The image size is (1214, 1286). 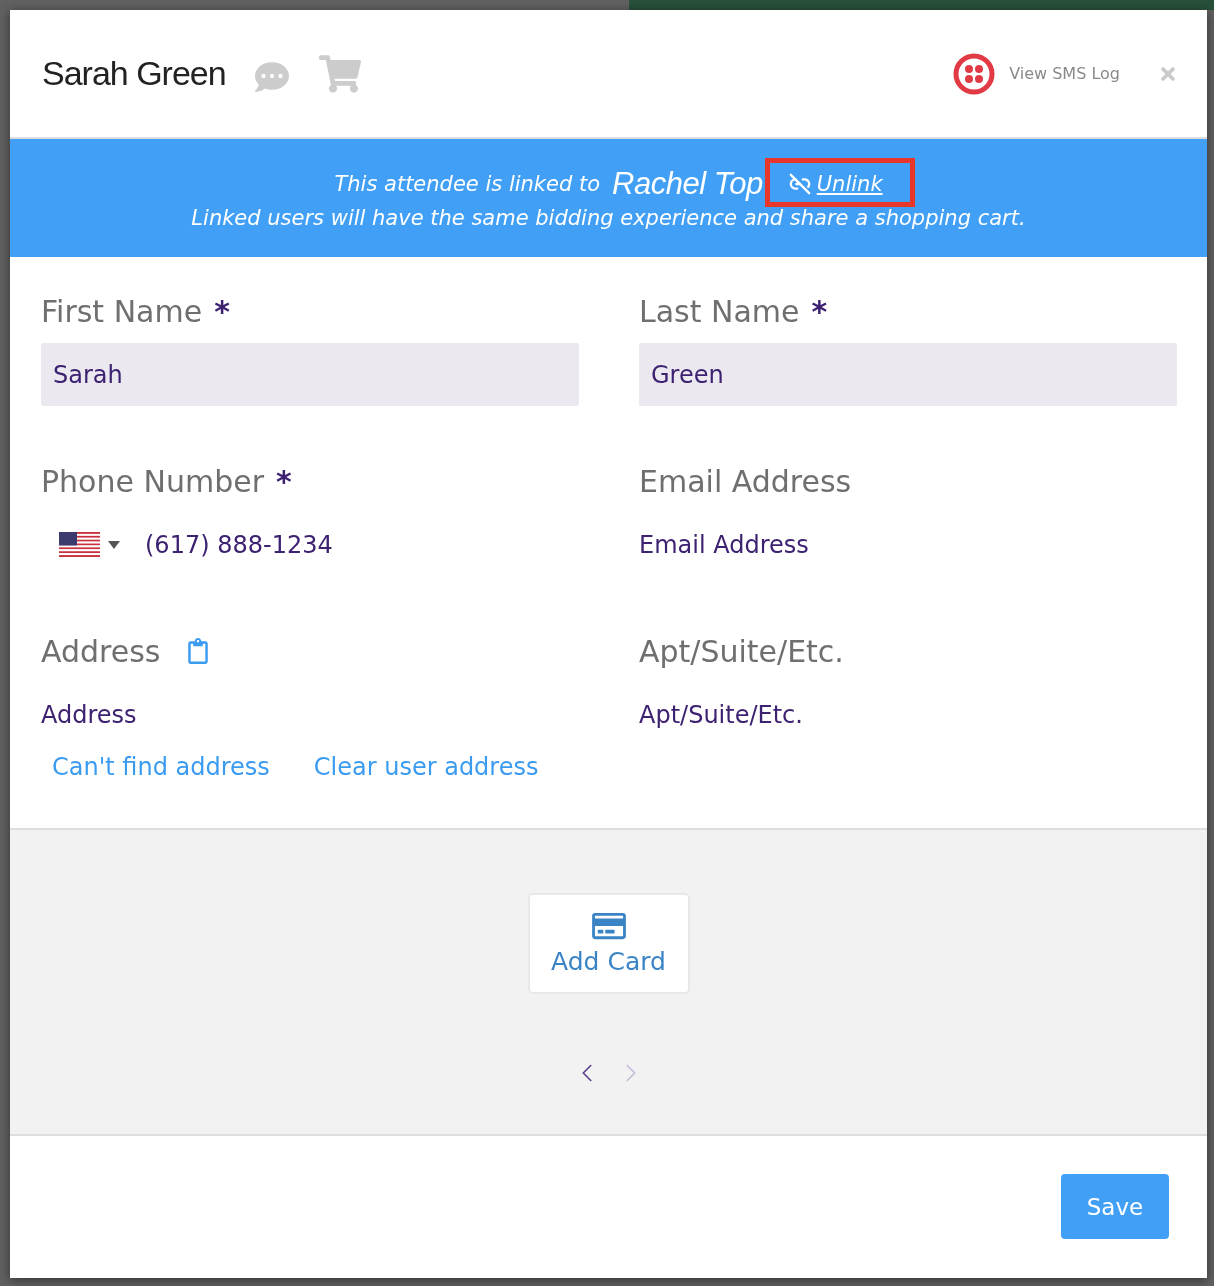 I want to click on input-field: Sarah, so click(x=310, y=374).